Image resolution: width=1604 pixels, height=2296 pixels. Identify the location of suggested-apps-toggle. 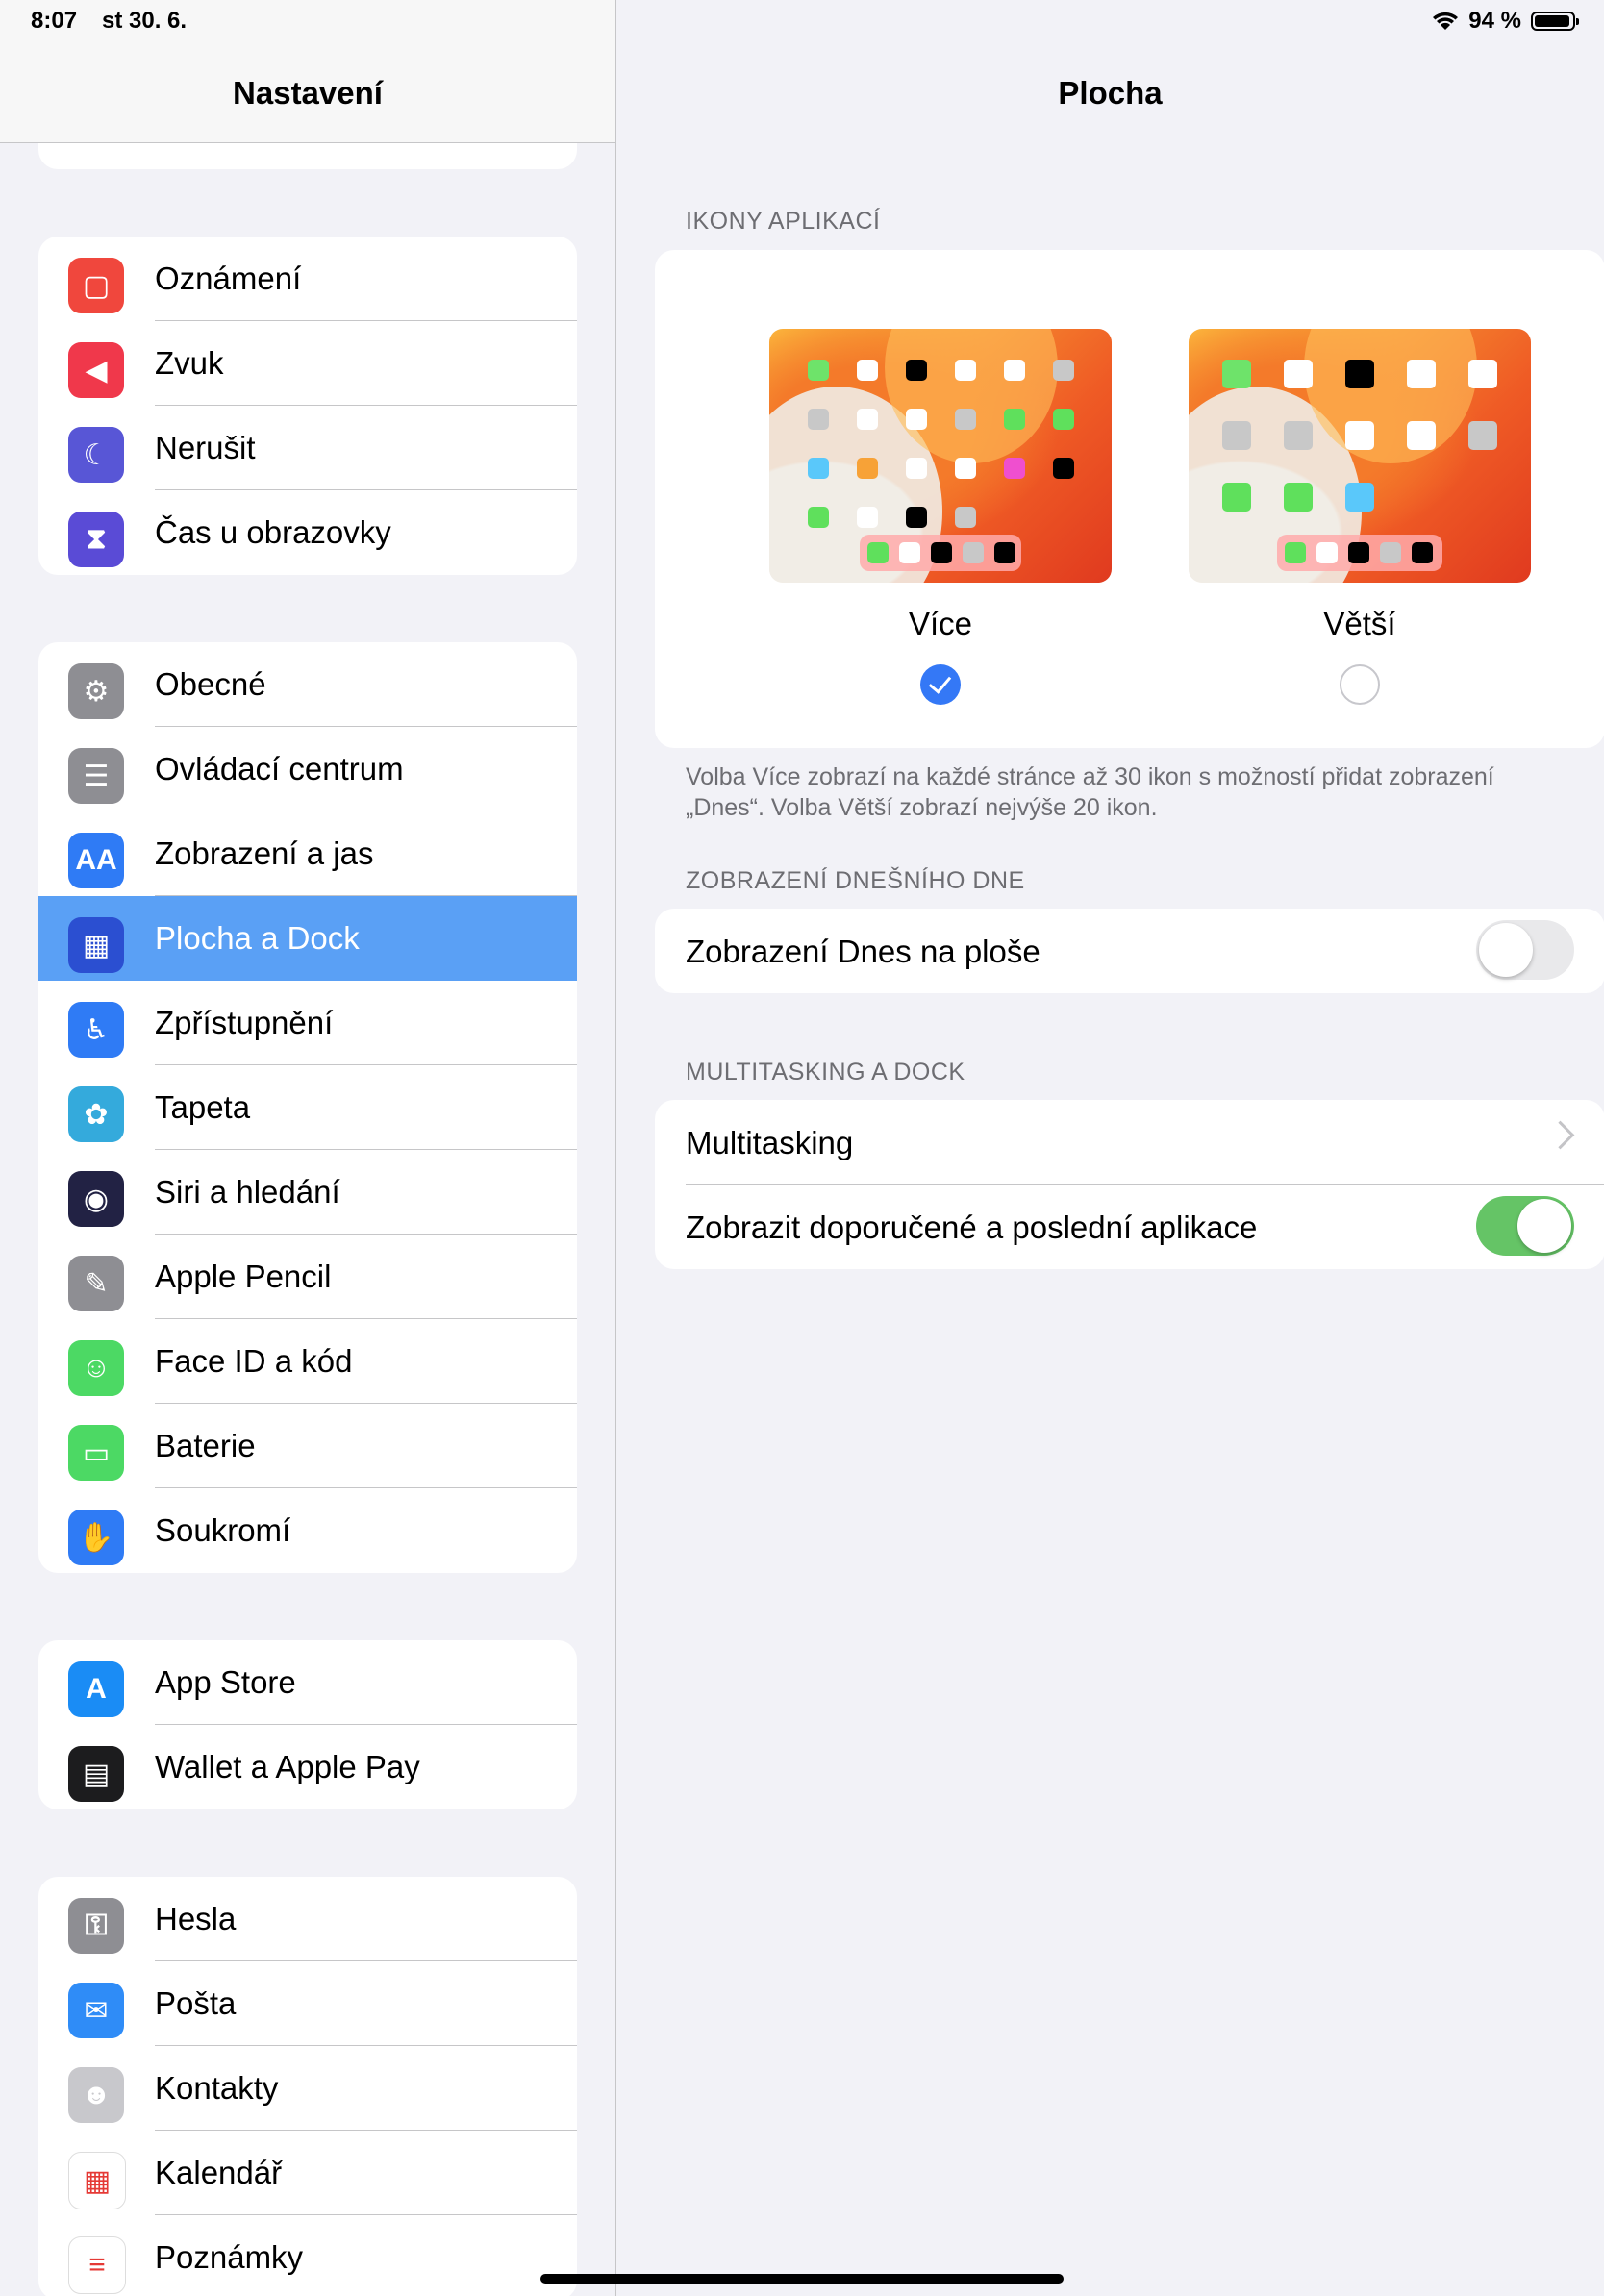
(1525, 1226).